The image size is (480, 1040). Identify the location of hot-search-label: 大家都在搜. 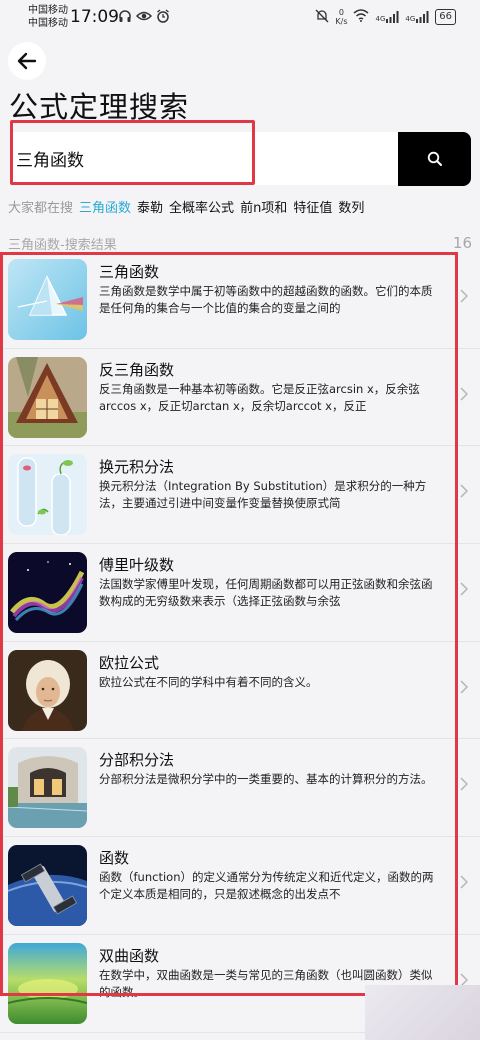
(41, 208).